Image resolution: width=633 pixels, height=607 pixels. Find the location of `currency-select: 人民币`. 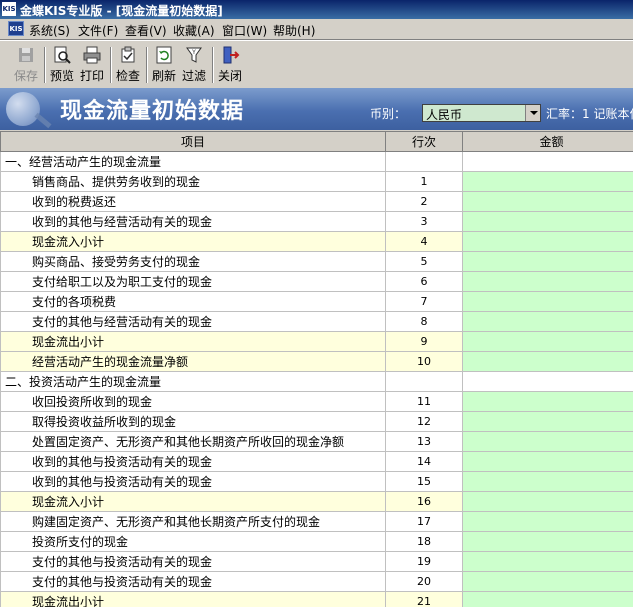

currency-select: 人民币 is located at coordinates (481, 113).